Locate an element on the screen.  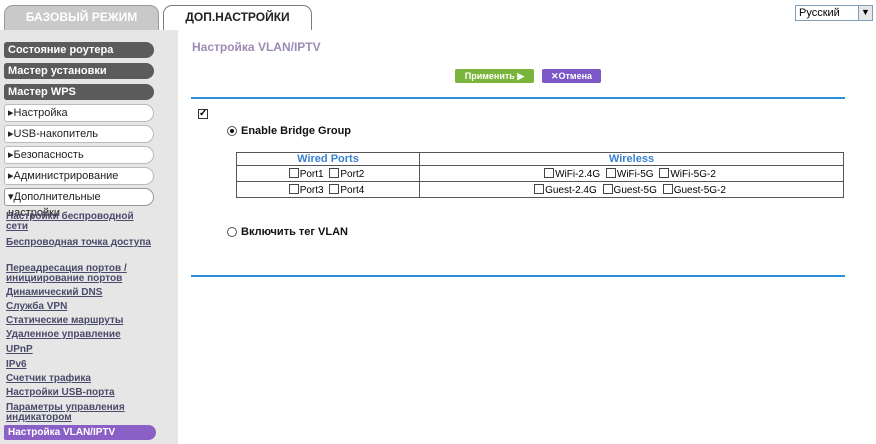
sidebar-link-upnp: UPnP is located at coordinates (79, 350).